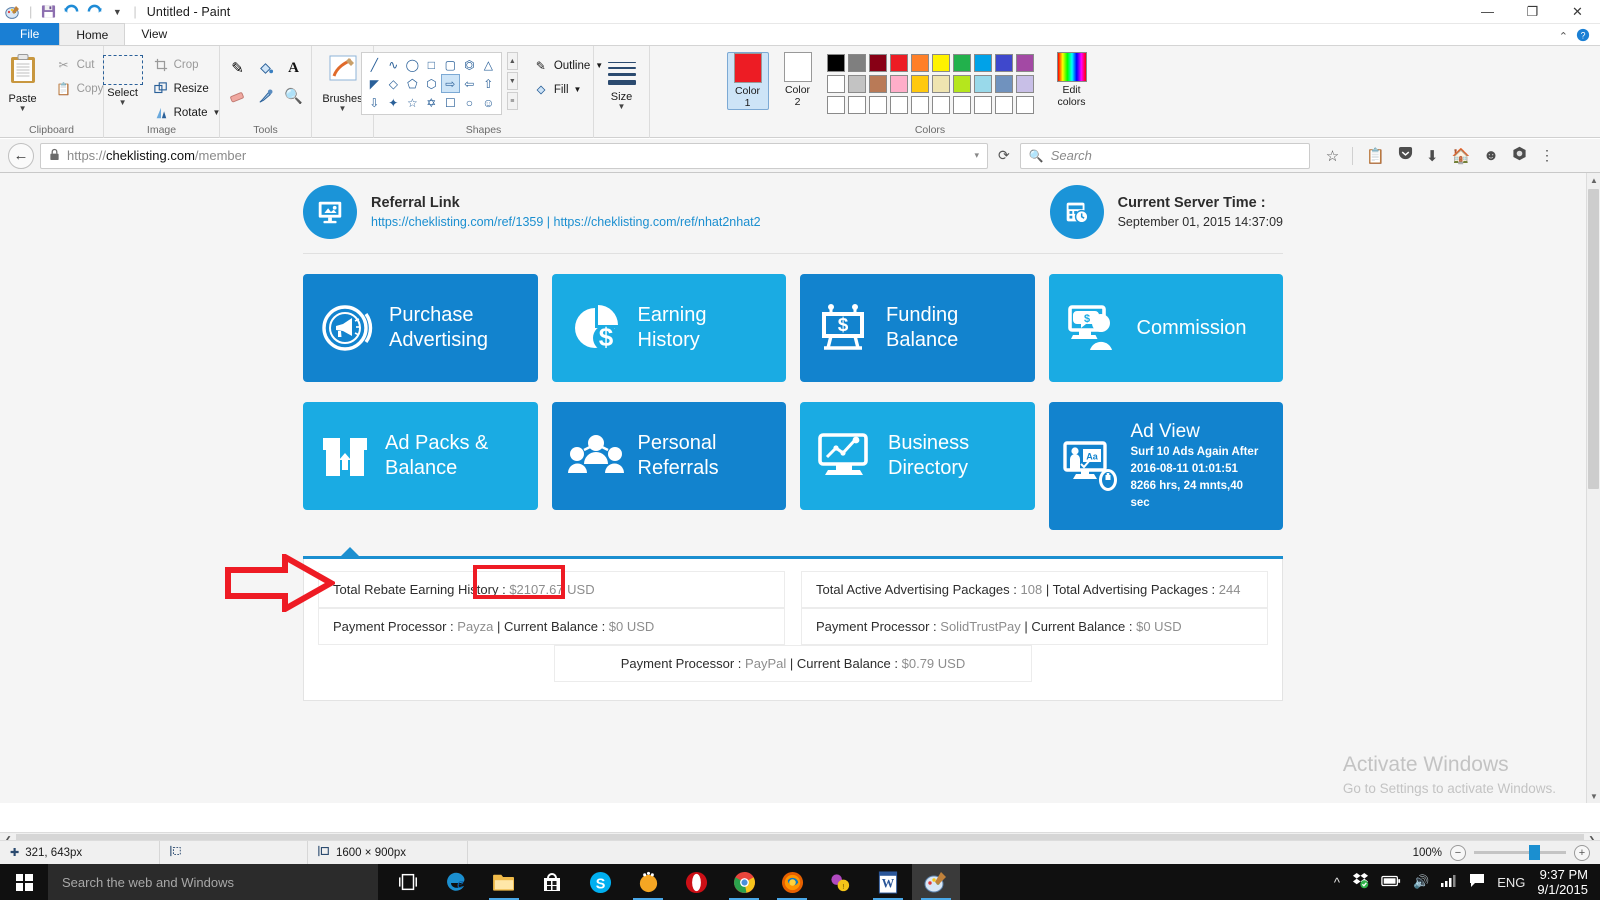 This screenshot has height=900, width=1600. I want to click on word-icon: W, so click(888, 882).